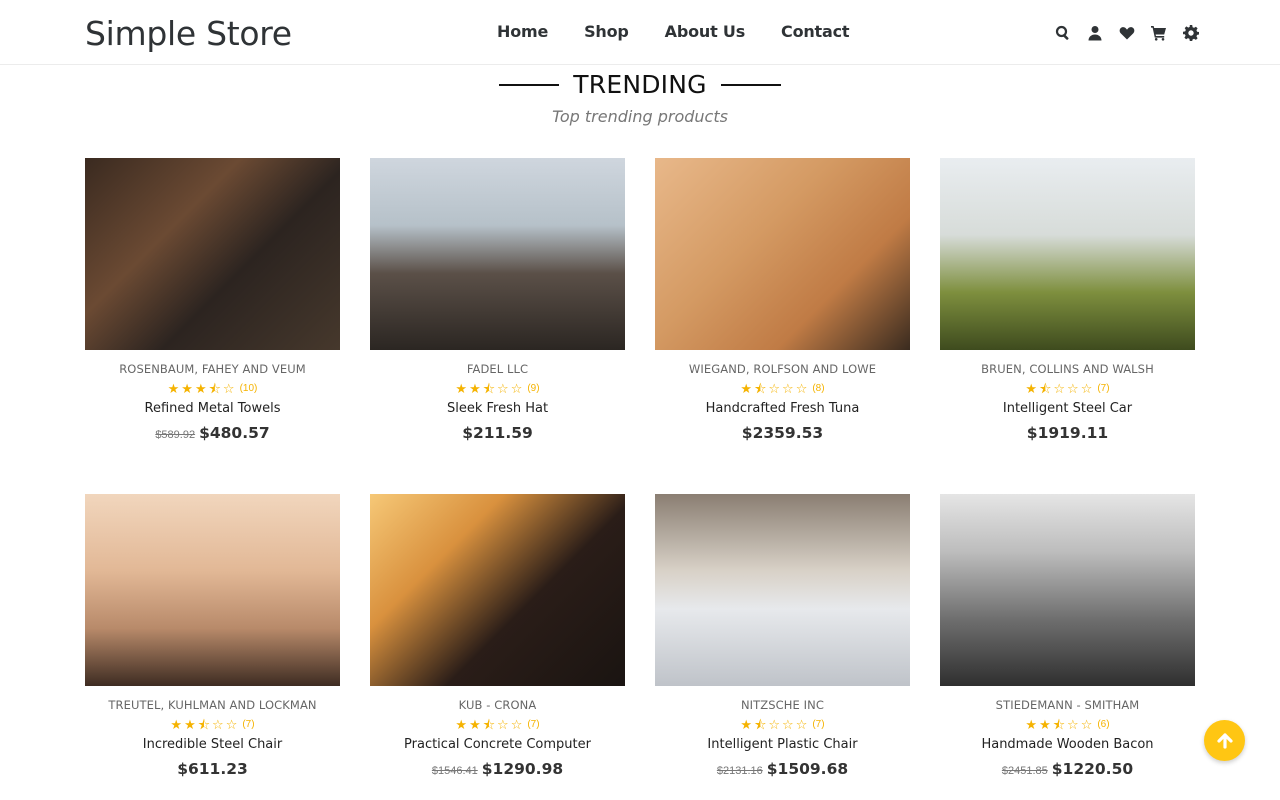  Describe the element at coordinates (497, 408) in the screenshot. I see `product-name: Sleek Fresh Hat` at that location.